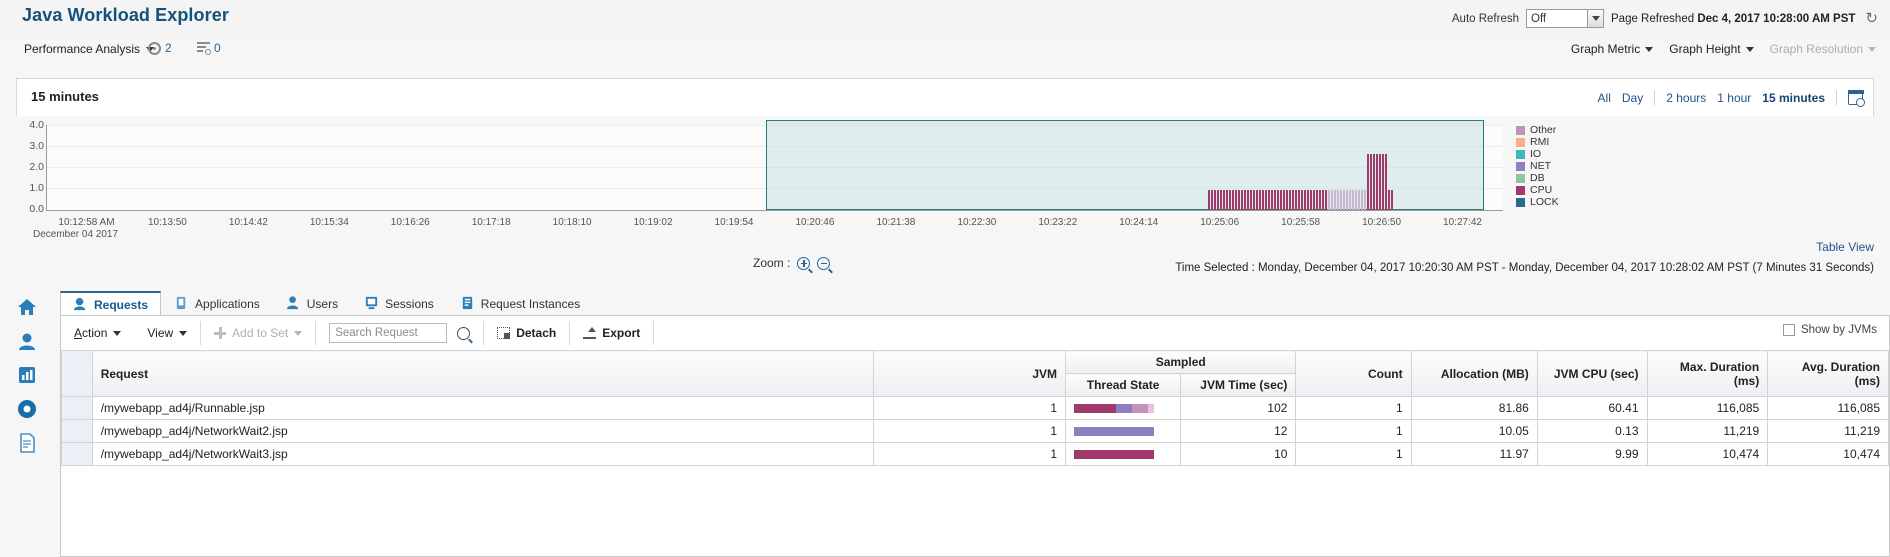 Image resolution: width=1890 pixels, height=557 pixels. I want to click on zoom-in-icon, so click(804, 263).